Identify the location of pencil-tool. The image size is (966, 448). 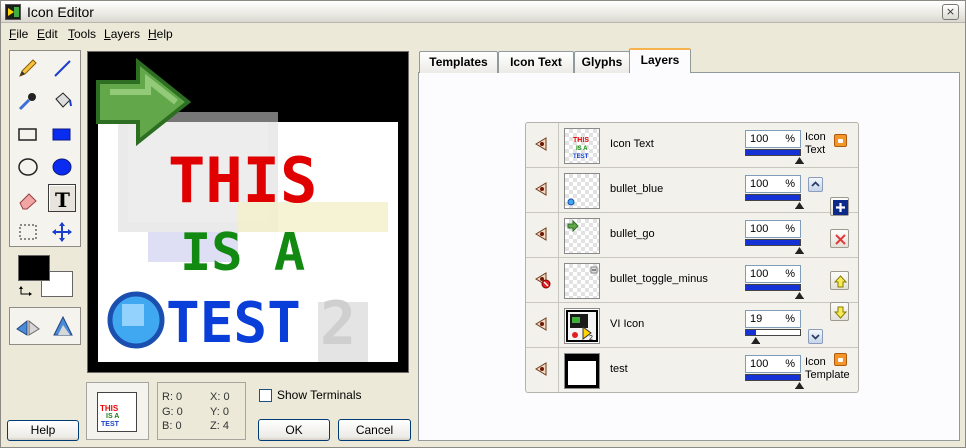
(28, 68).